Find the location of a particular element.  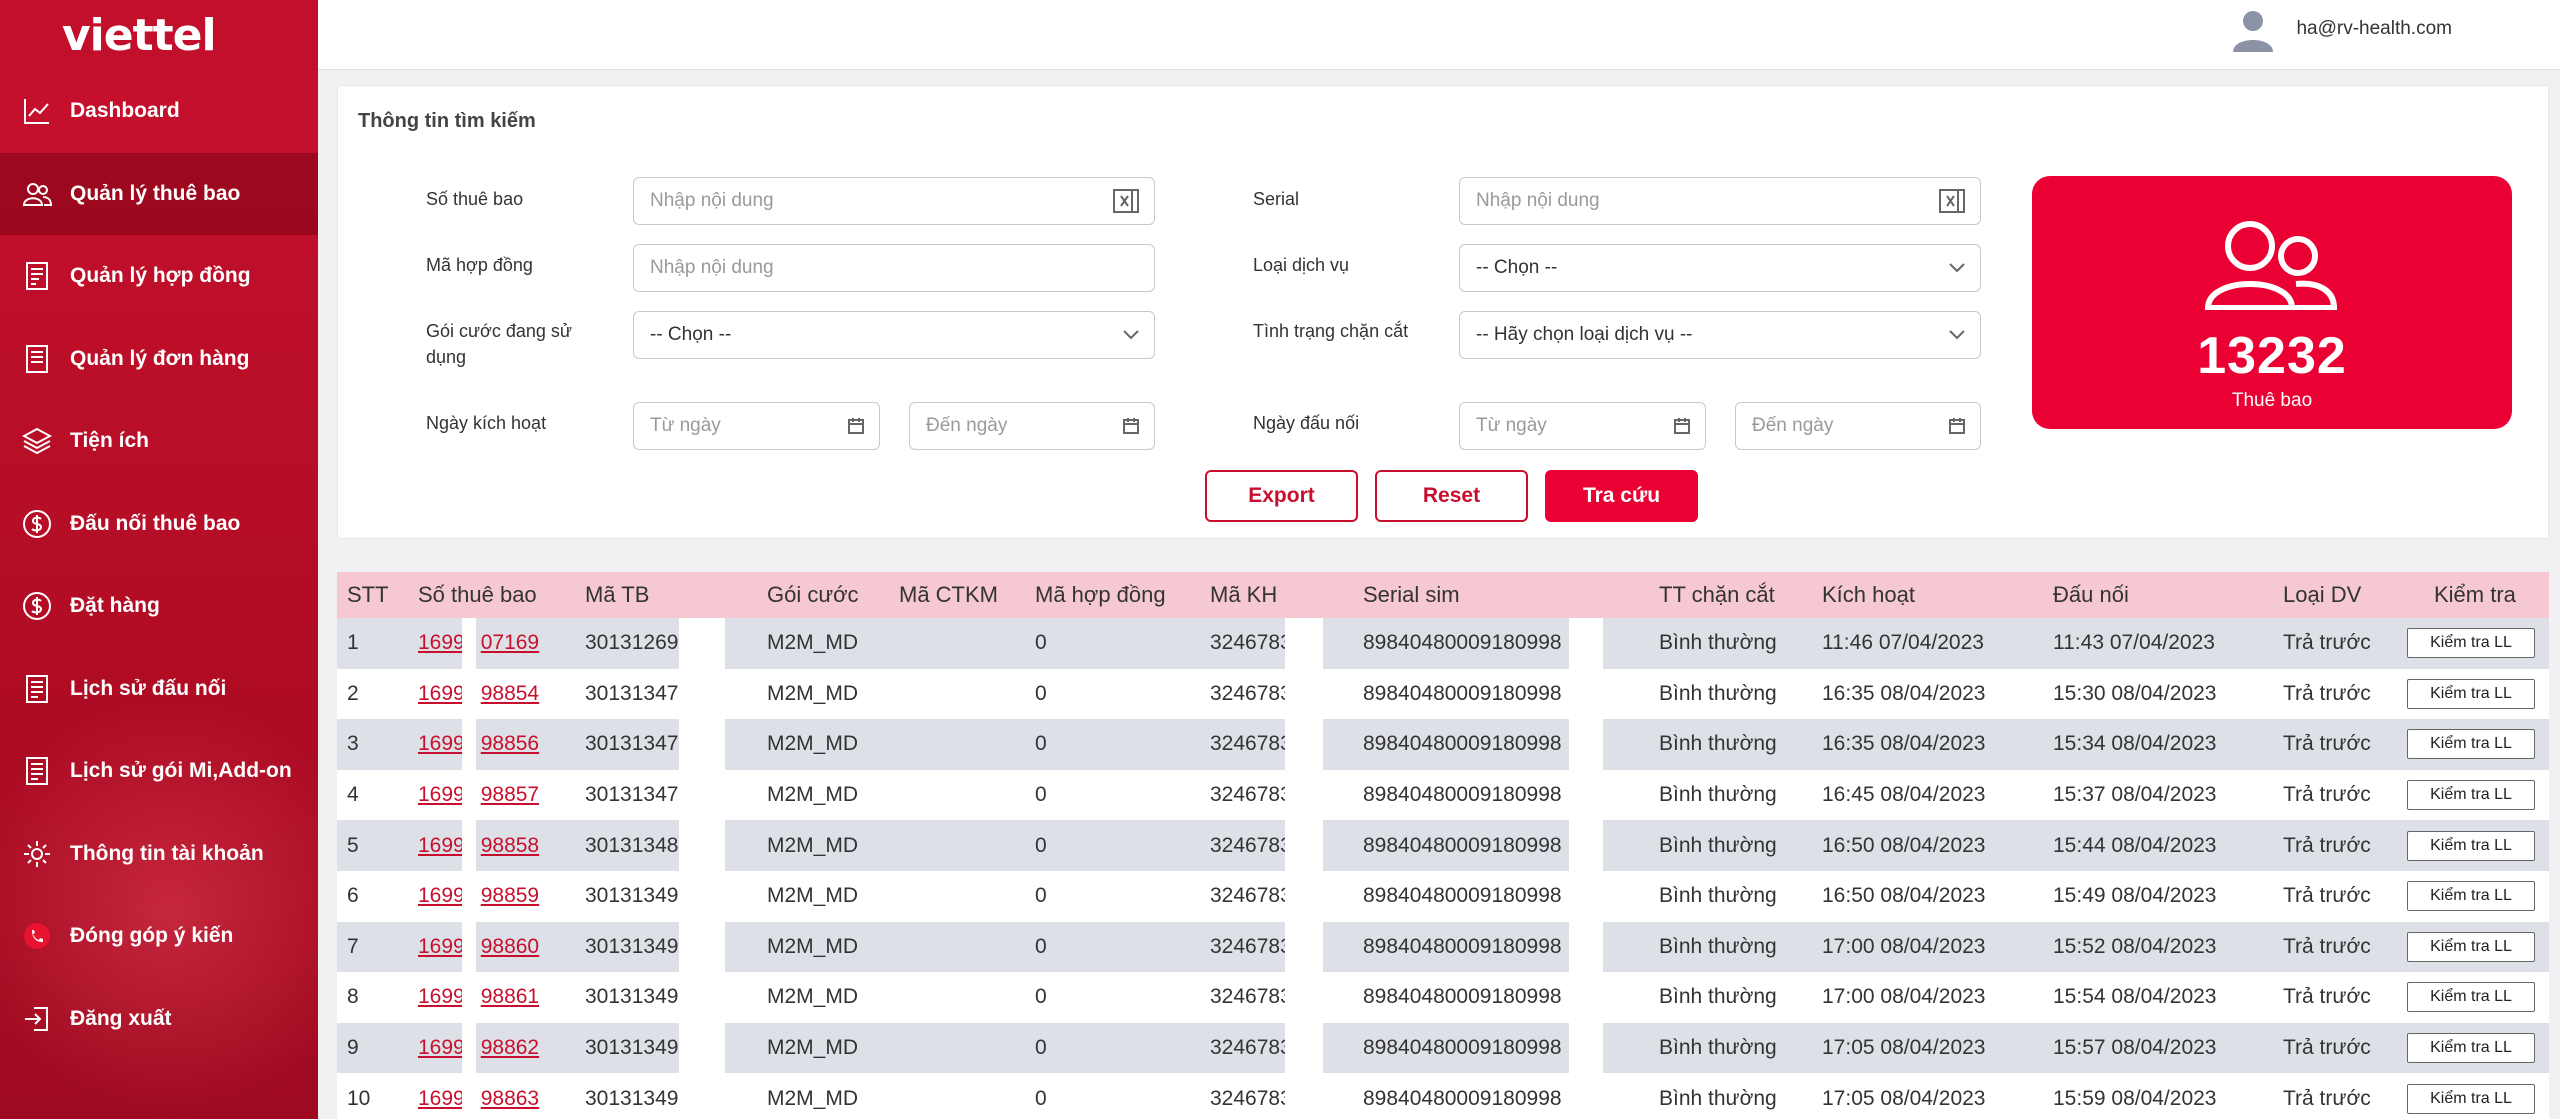

column-header: Mã CTKM is located at coordinates (948, 595).